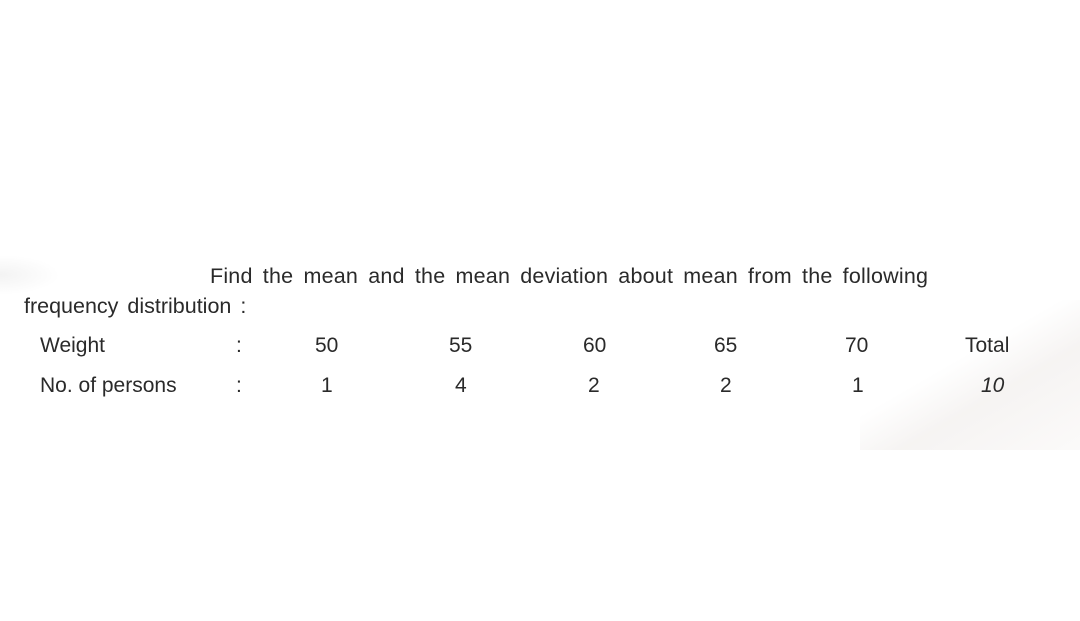  What do you see at coordinates (993, 385) in the screenshot?
I see `total-value: 10` at bounding box center [993, 385].